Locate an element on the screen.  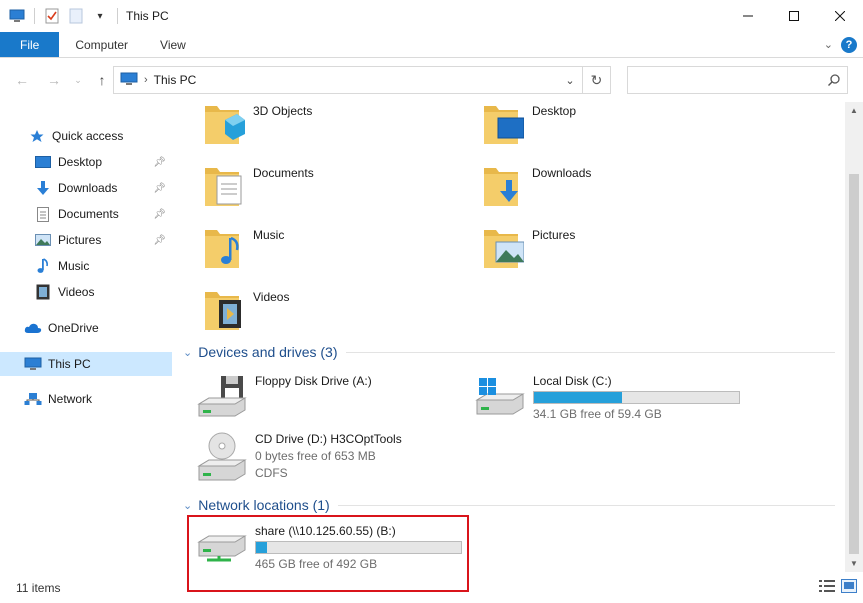
group-header-network: ⌄ Network locations (1) is located at coordinates (509, 505).